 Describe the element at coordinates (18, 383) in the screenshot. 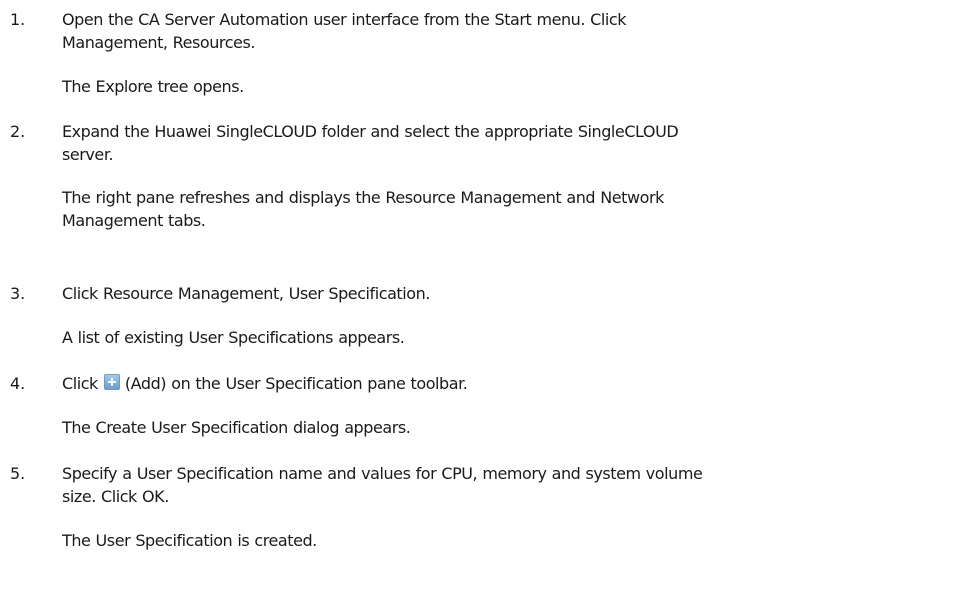

I see `step-number: 4.` at that location.